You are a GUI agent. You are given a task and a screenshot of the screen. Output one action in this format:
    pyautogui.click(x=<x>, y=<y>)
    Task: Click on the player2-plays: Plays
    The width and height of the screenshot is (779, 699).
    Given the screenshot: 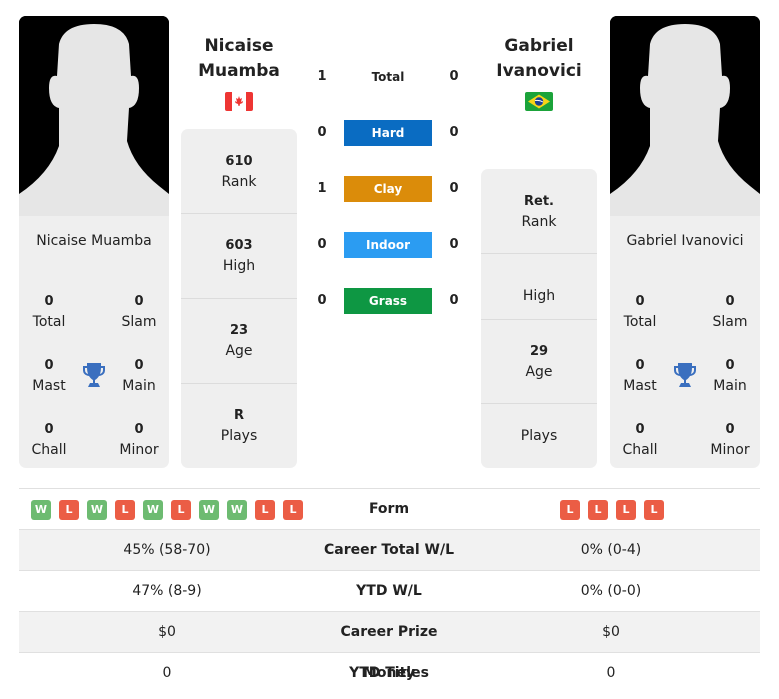 What is the action you would take?
    pyautogui.click(x=539, y=435)
    